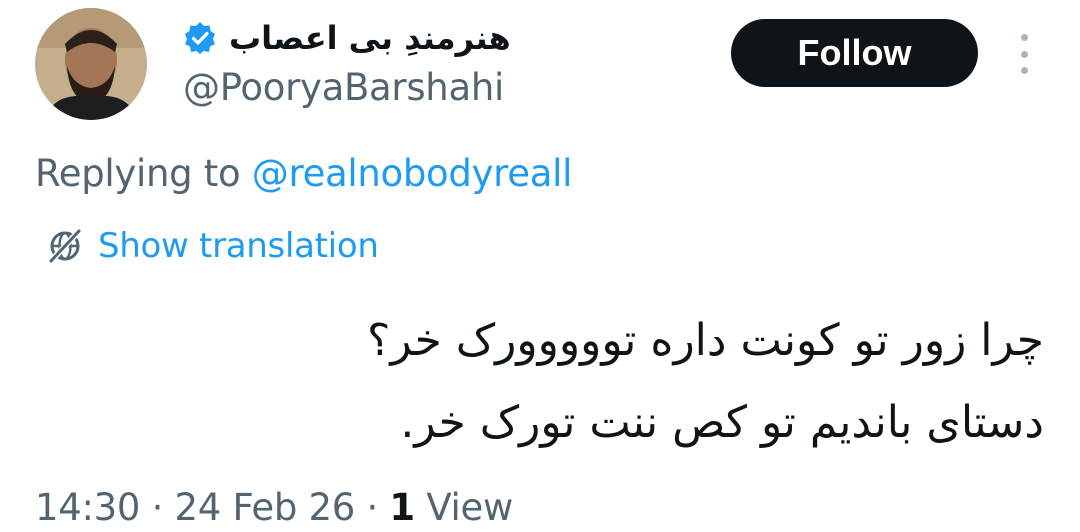  What do you see at coordinates (238, 246) in the screenshot?
I see `show-translation-label: Show translation` at bounding box center [238, 246].